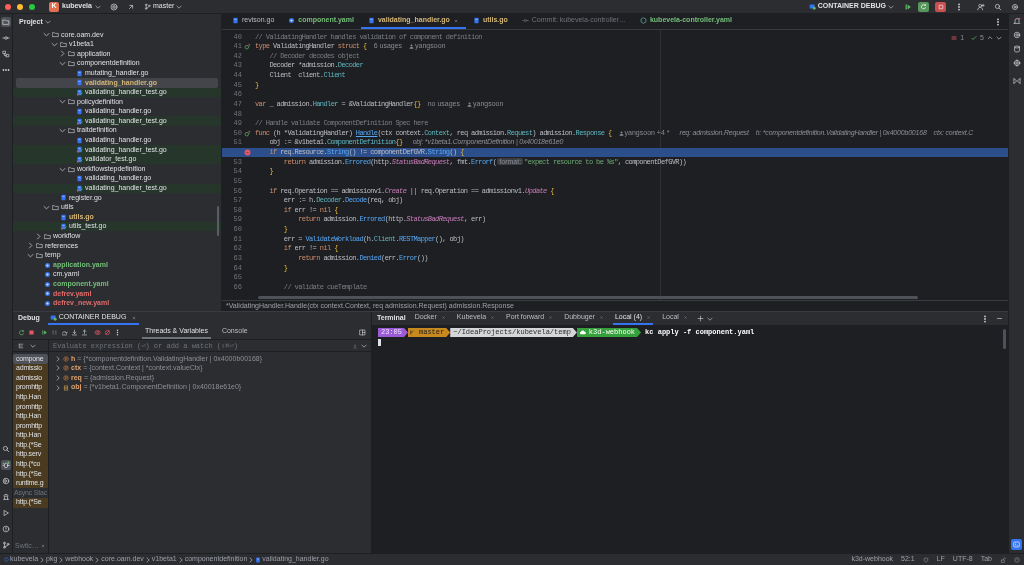 This screenshot has height=565, width=1024. Describe the element at coordinates (1017, 559) in the screenshot. I see `warning-icon` at that location.